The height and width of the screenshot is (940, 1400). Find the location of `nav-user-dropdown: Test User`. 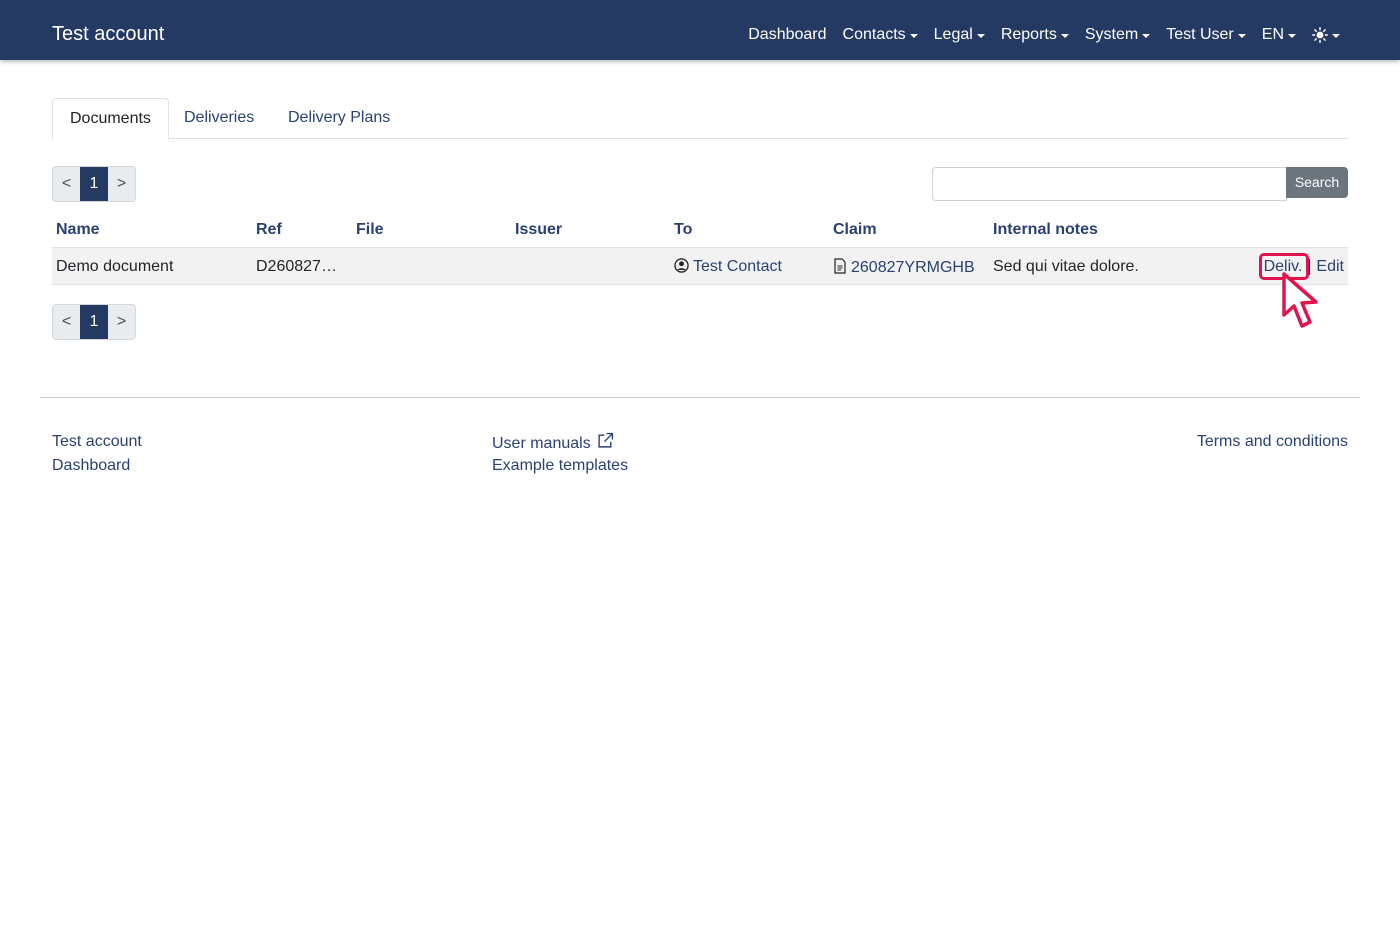

nav-user-dropdown: Test User is located at coordinates (1206, 35).